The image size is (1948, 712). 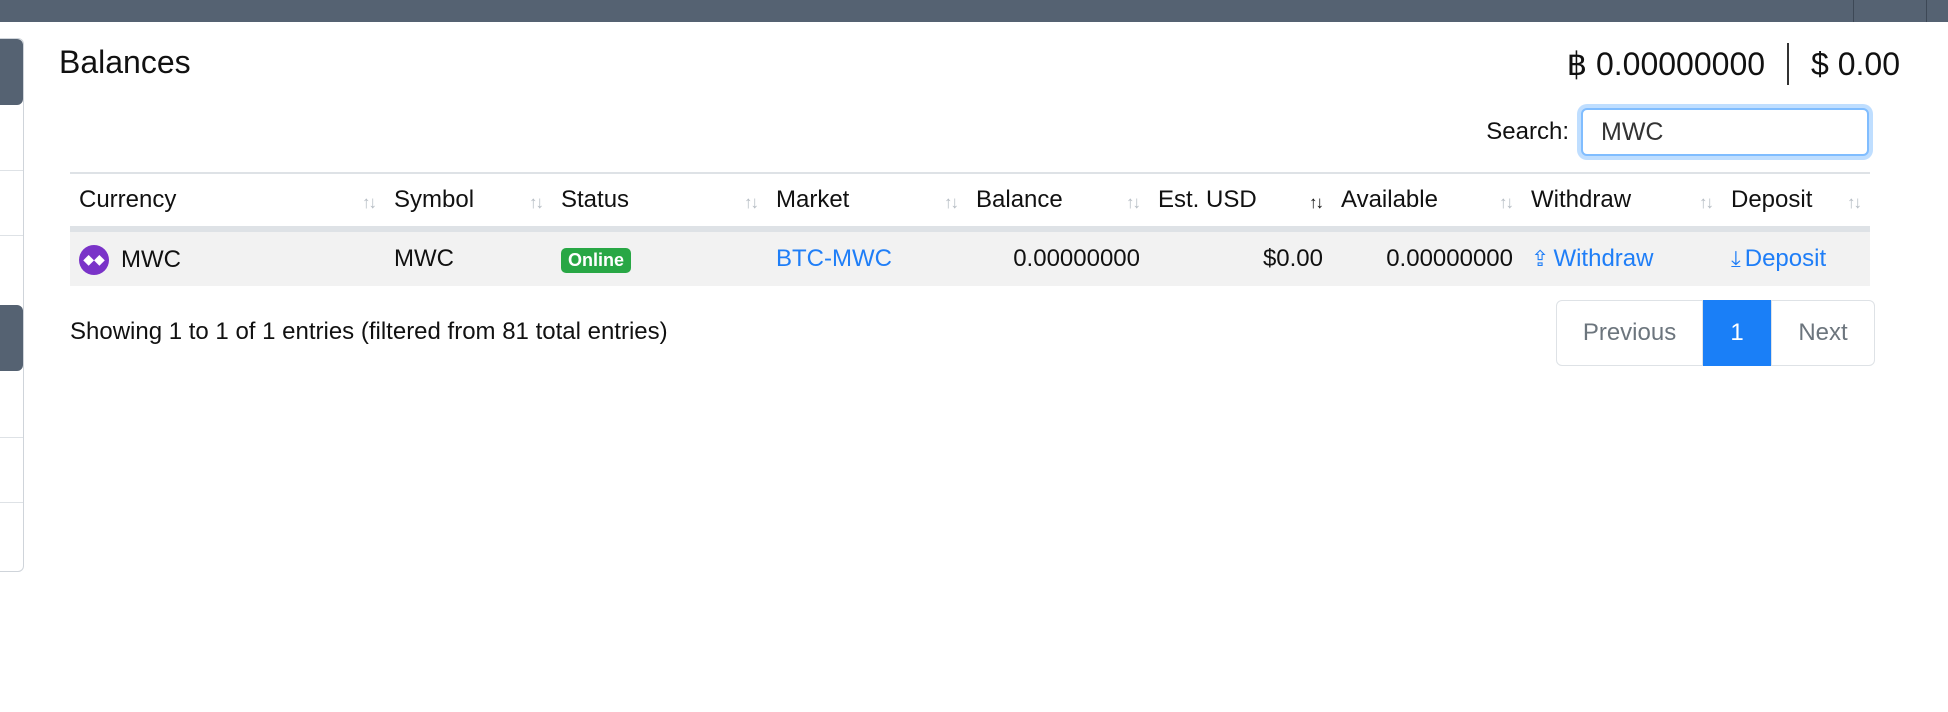 What do you see at coordinates (227, 257) in the screenshot?
I see `cell-currency: ◆◆ MWC` at bounding box center [227, 257].